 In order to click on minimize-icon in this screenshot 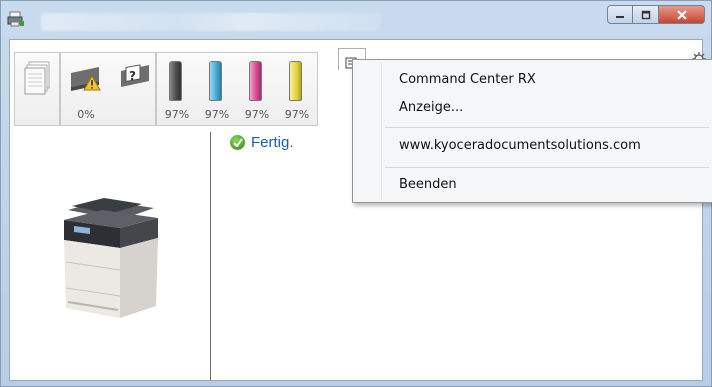, I will do `click(620, 16)`.